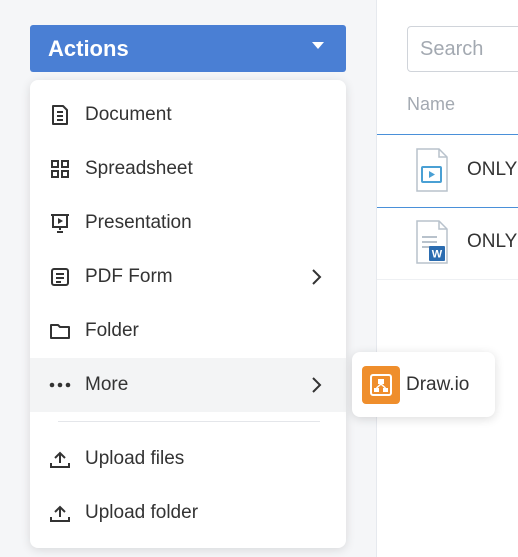 This screenshot has width=518, height=557. I want to click on submenu-drawio: Draw.io, so click(423, 384).